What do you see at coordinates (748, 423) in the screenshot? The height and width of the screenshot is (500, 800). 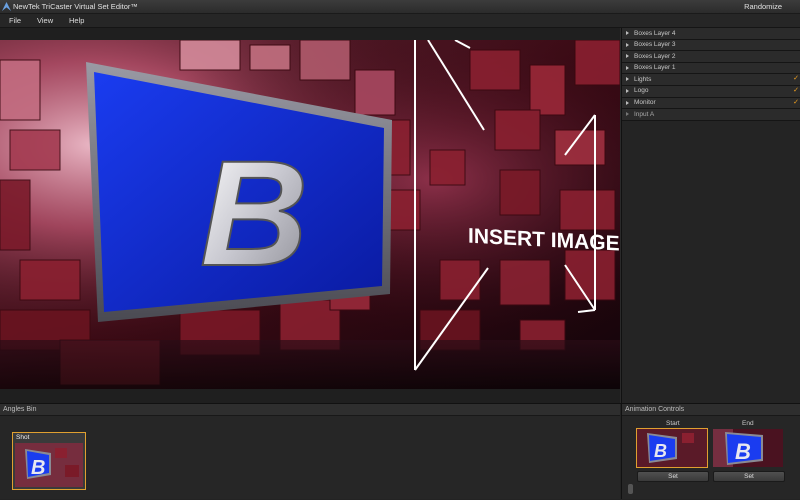 I see `end-label: End` at bounding box center [748, 423].